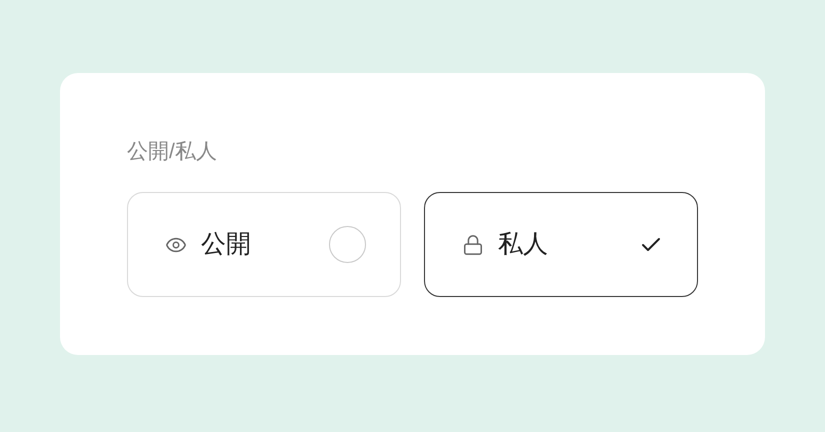  What do you see at coordinates (264, 244) in the screenshot?
I see `option-card: 公開` at bounding box center [264, 244].